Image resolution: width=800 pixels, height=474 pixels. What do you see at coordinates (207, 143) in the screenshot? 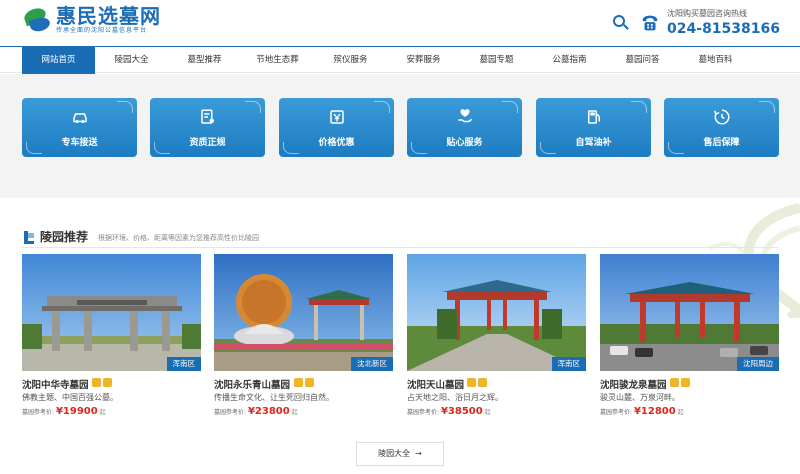
I see `service-label: 资质正规` at bounding box center [207, 143].